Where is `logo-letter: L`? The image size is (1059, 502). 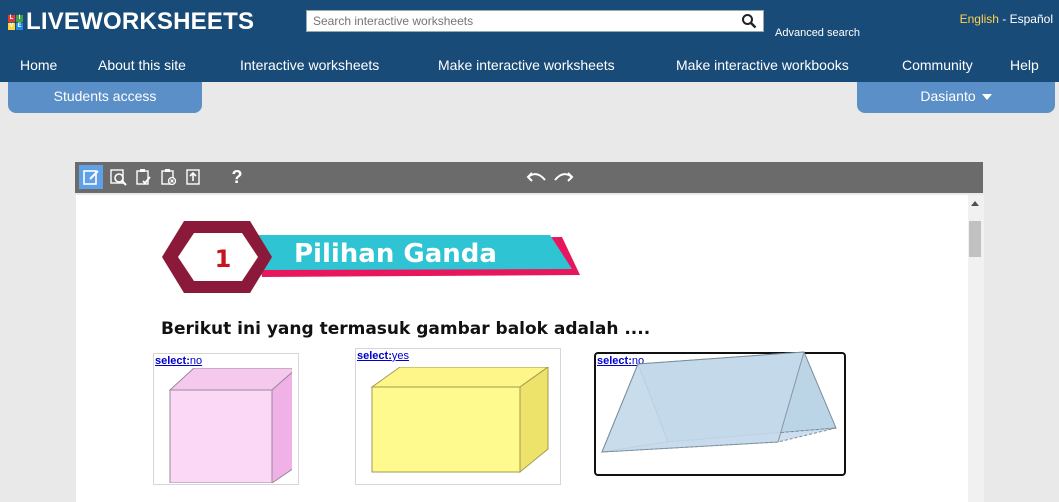
logo-letter: L is located at coordinates (11, 18).